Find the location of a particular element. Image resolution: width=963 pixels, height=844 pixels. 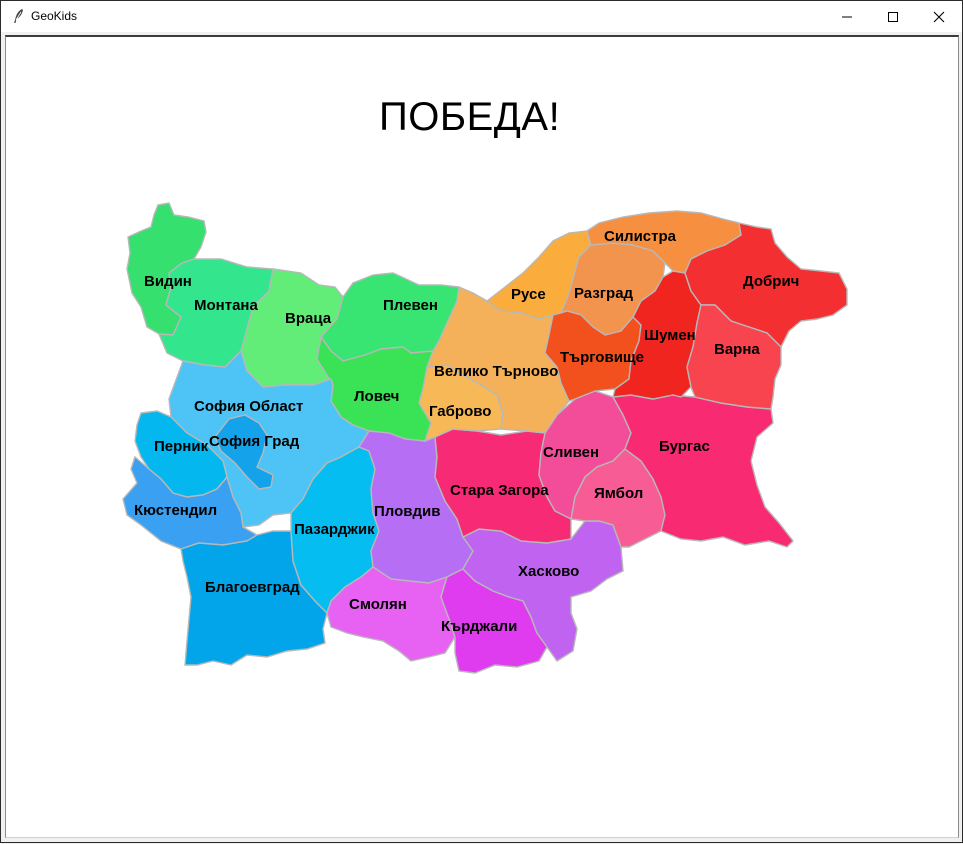

label-sliven: Сливен is located at coordinates (571, 452).